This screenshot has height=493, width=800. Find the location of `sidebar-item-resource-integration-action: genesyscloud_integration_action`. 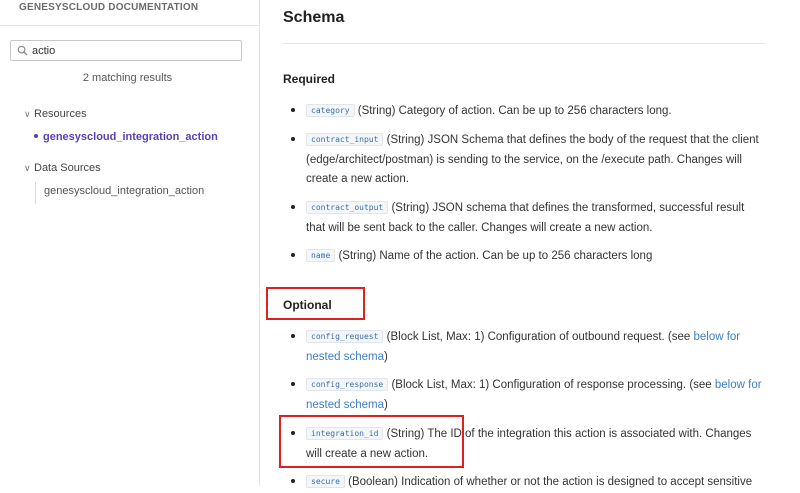

sidebar-item-resource-integration-action: genesyscloud_integration_action is located at coordinates (126, 137).